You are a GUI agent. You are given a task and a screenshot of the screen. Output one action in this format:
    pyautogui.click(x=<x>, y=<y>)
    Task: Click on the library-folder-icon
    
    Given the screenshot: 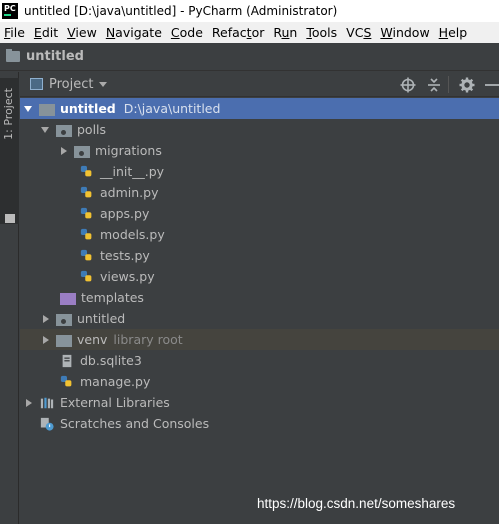 What is the action you would take?
    pyautogui.click(x=64, y=340)
    